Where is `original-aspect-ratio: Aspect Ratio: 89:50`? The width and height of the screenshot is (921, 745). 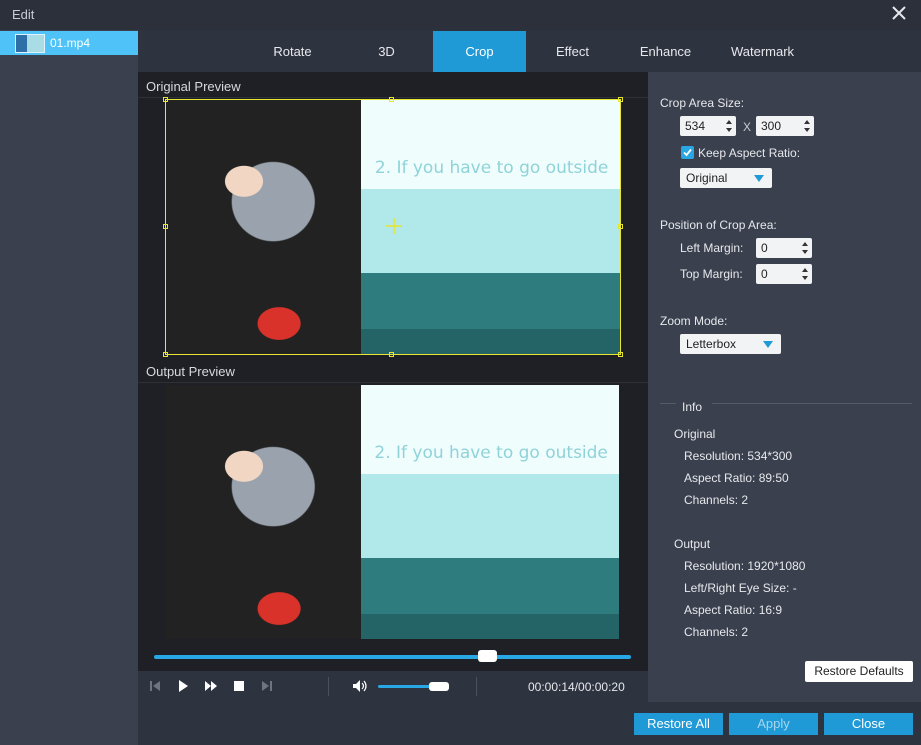
original-aspect-ratio: Aspect Ratio: 89:50 is located at coordinates (736, 478).